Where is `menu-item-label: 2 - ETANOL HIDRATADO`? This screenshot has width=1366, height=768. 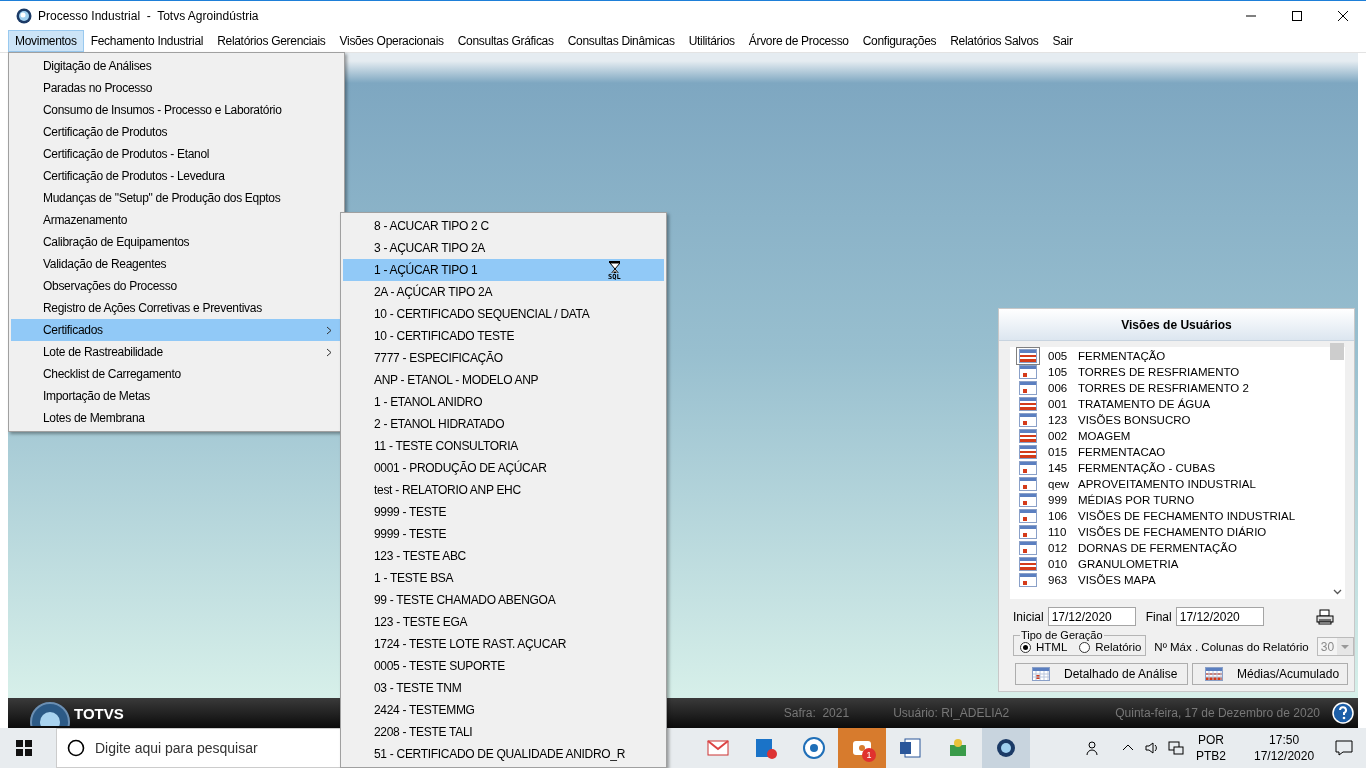 menu-item-label: 2 - ETANOL HIDRATADO is located at coordinates (439, 424).